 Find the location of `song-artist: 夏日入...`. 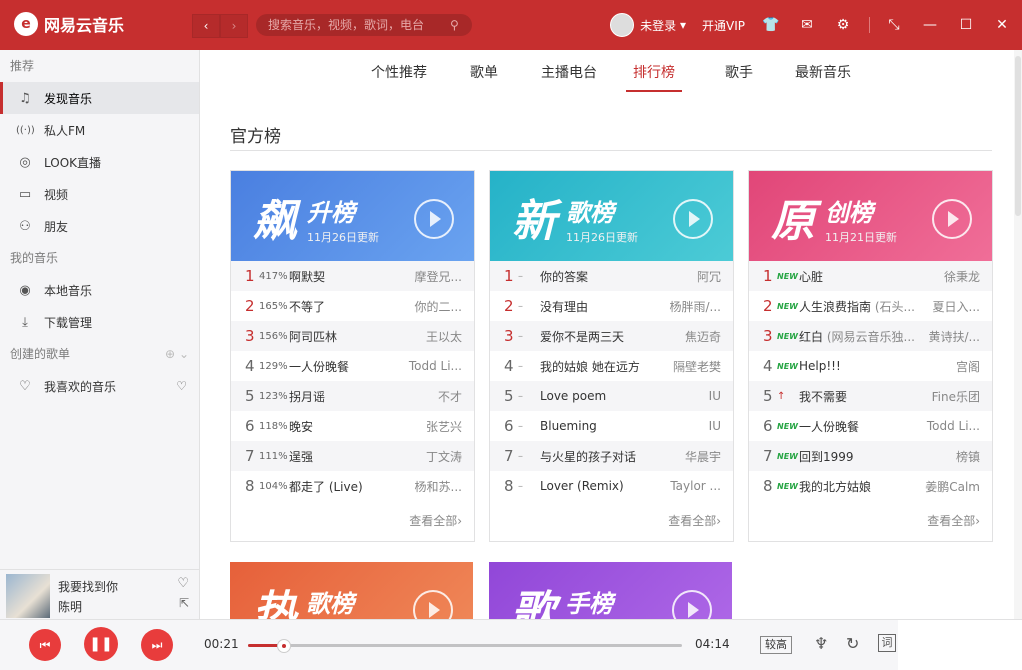

song-artist: 夏日入... is located at coordinates (951, 306).